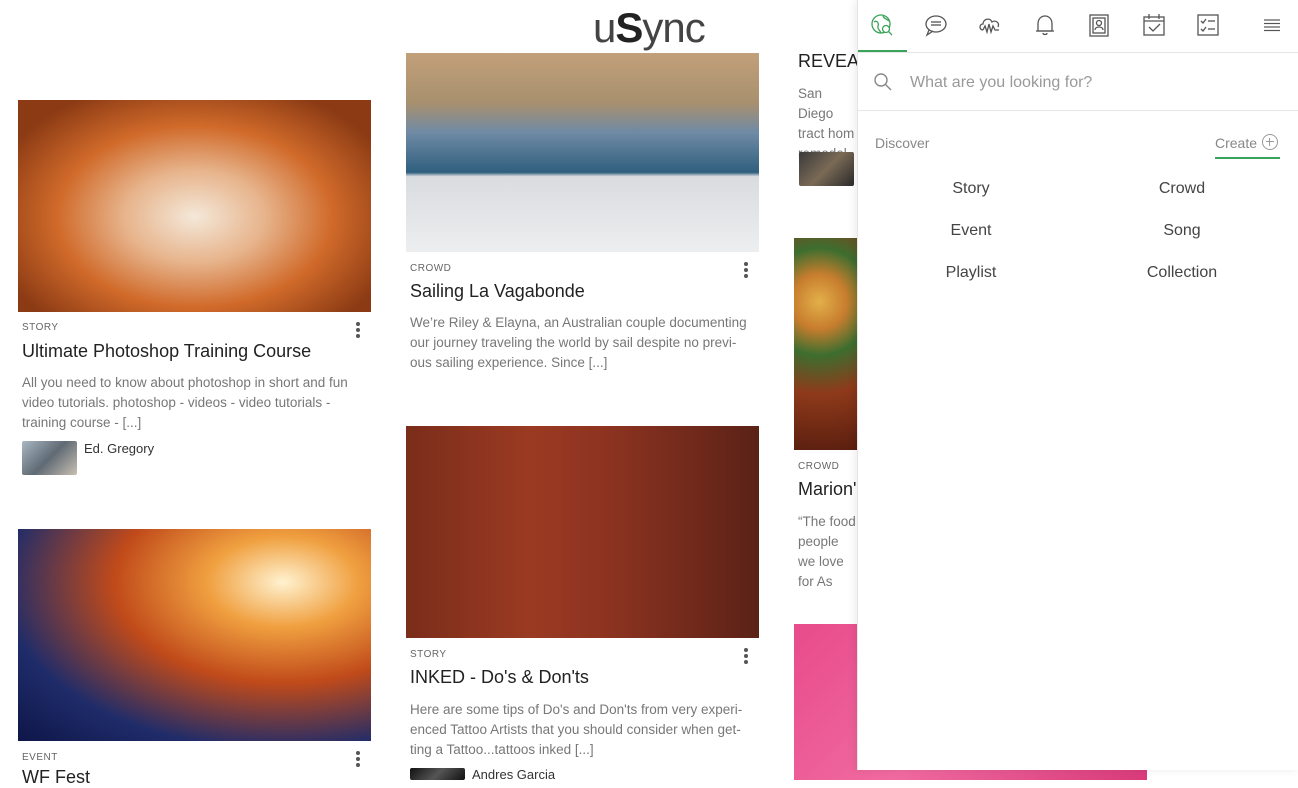 The image size is (1298, 788). I want to click on option-playlist: Playlist, so click(971, 273).